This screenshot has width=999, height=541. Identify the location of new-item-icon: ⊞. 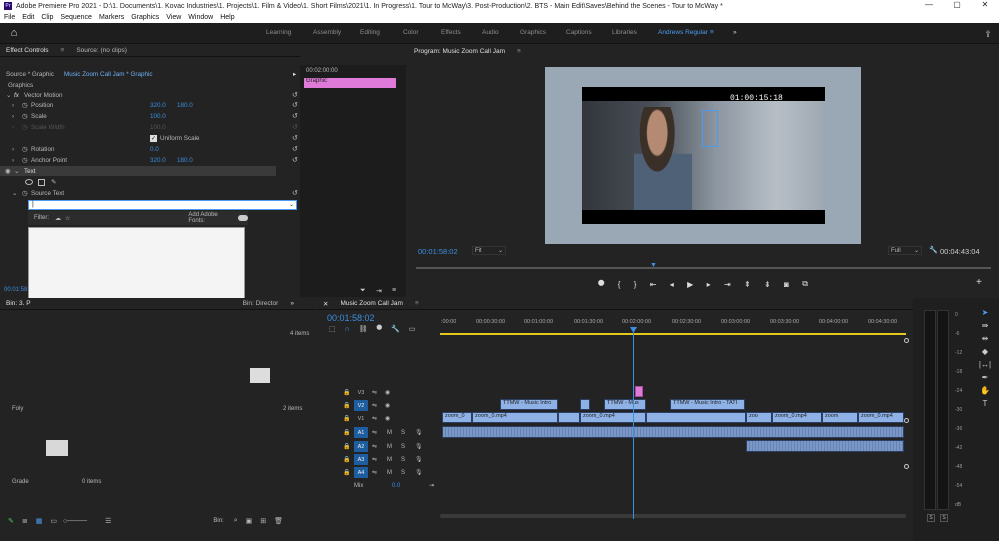
(263, 521).